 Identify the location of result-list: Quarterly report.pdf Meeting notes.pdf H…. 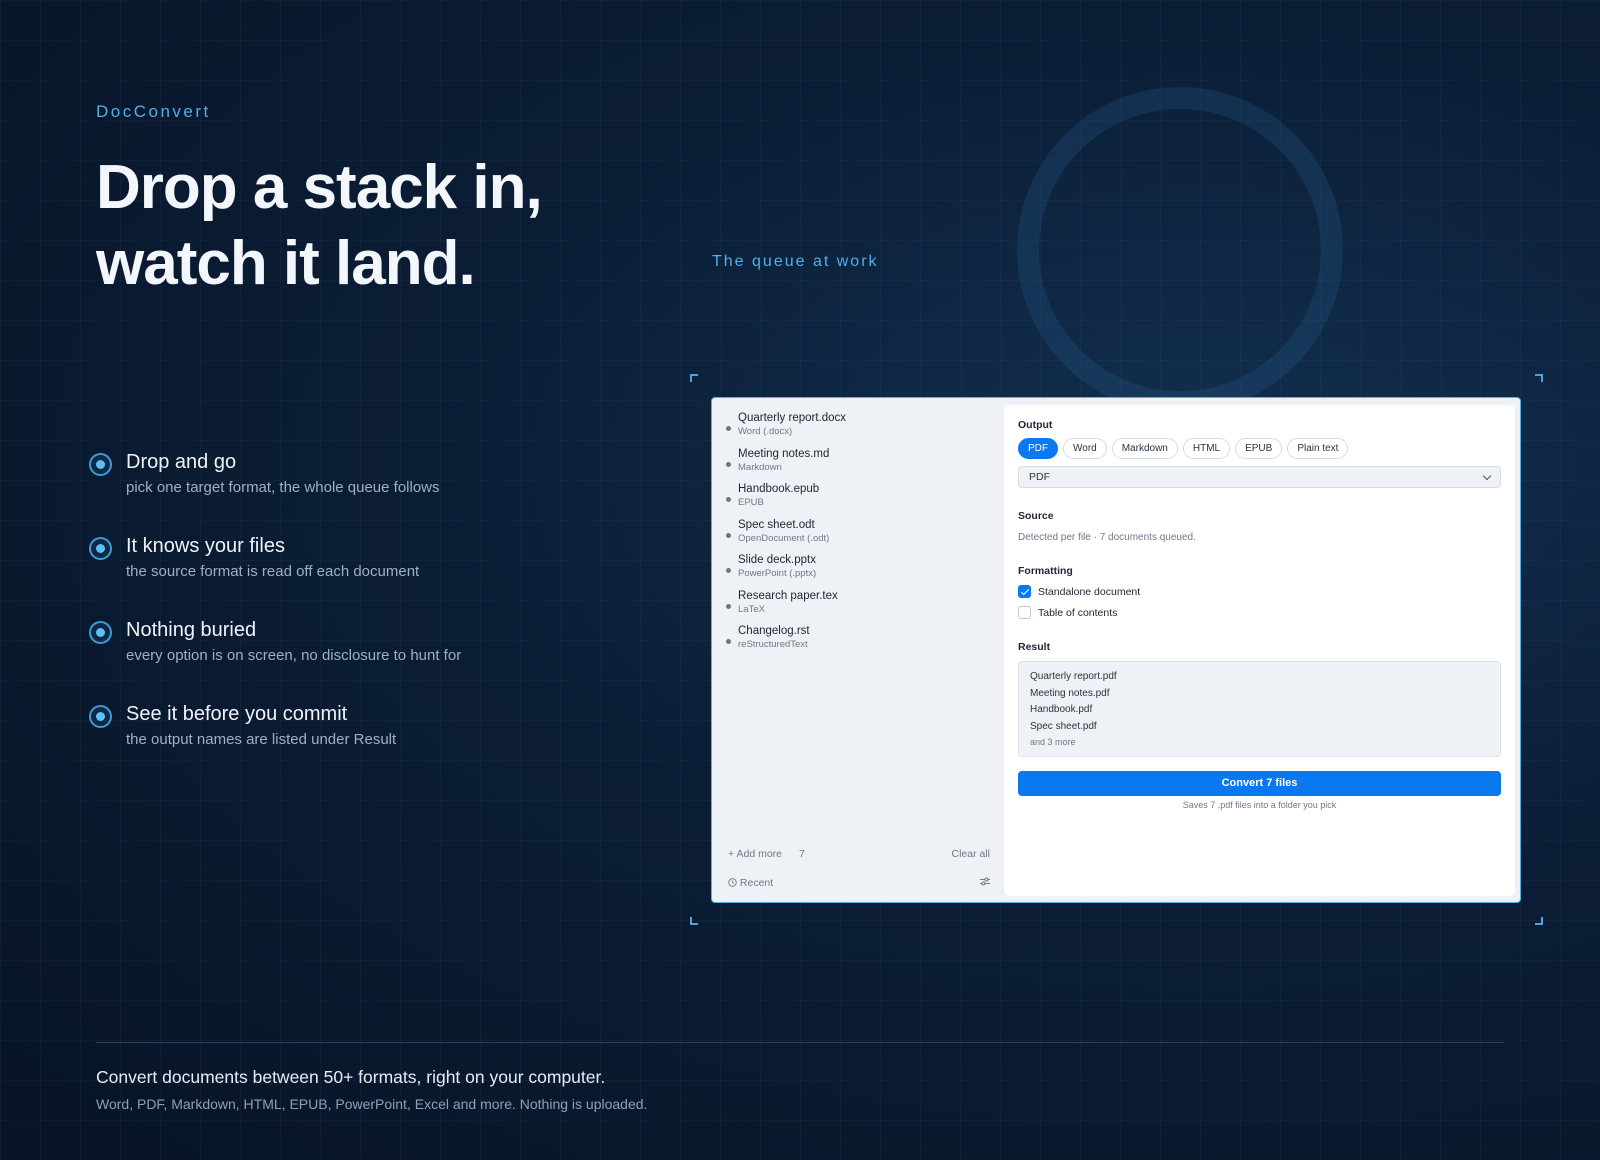
(1259, 709).